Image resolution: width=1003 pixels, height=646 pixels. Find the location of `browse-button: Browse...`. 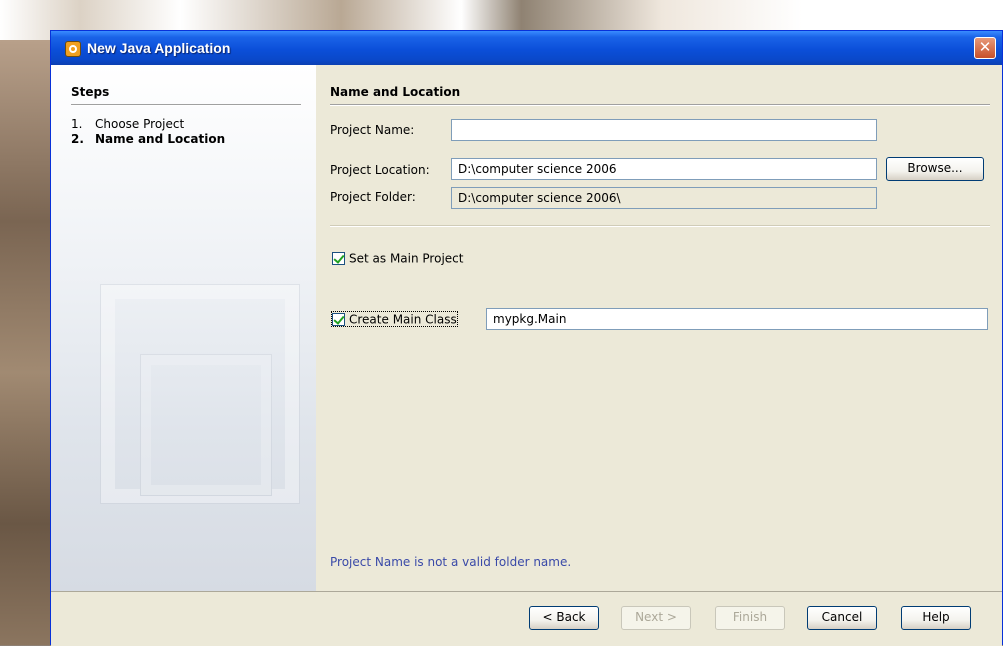

browse-button: Browse... is located at coordinates (935, 169).